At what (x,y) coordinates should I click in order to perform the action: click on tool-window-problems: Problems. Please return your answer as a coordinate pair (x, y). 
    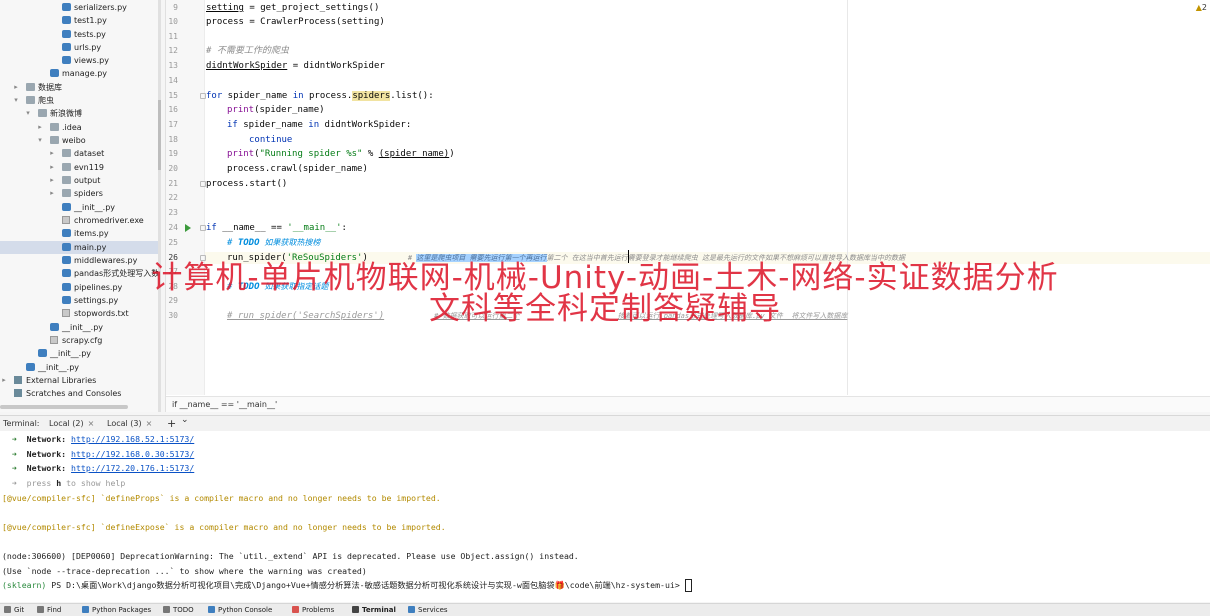
    Looking at the image, I should click on (313, 610).